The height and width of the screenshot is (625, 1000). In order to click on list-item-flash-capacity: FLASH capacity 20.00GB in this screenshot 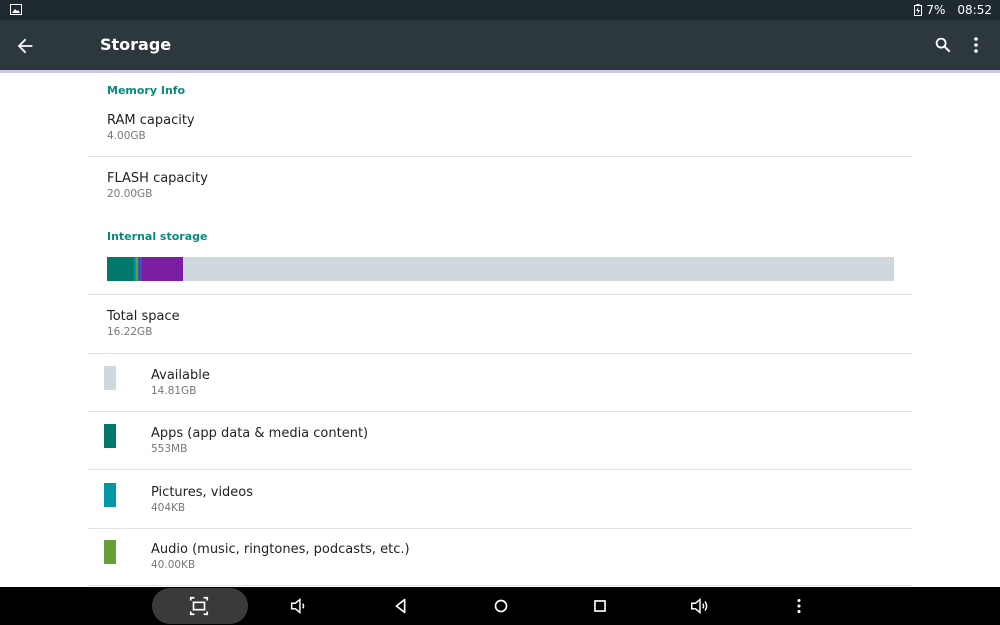, I will do `click(500, 191)`.